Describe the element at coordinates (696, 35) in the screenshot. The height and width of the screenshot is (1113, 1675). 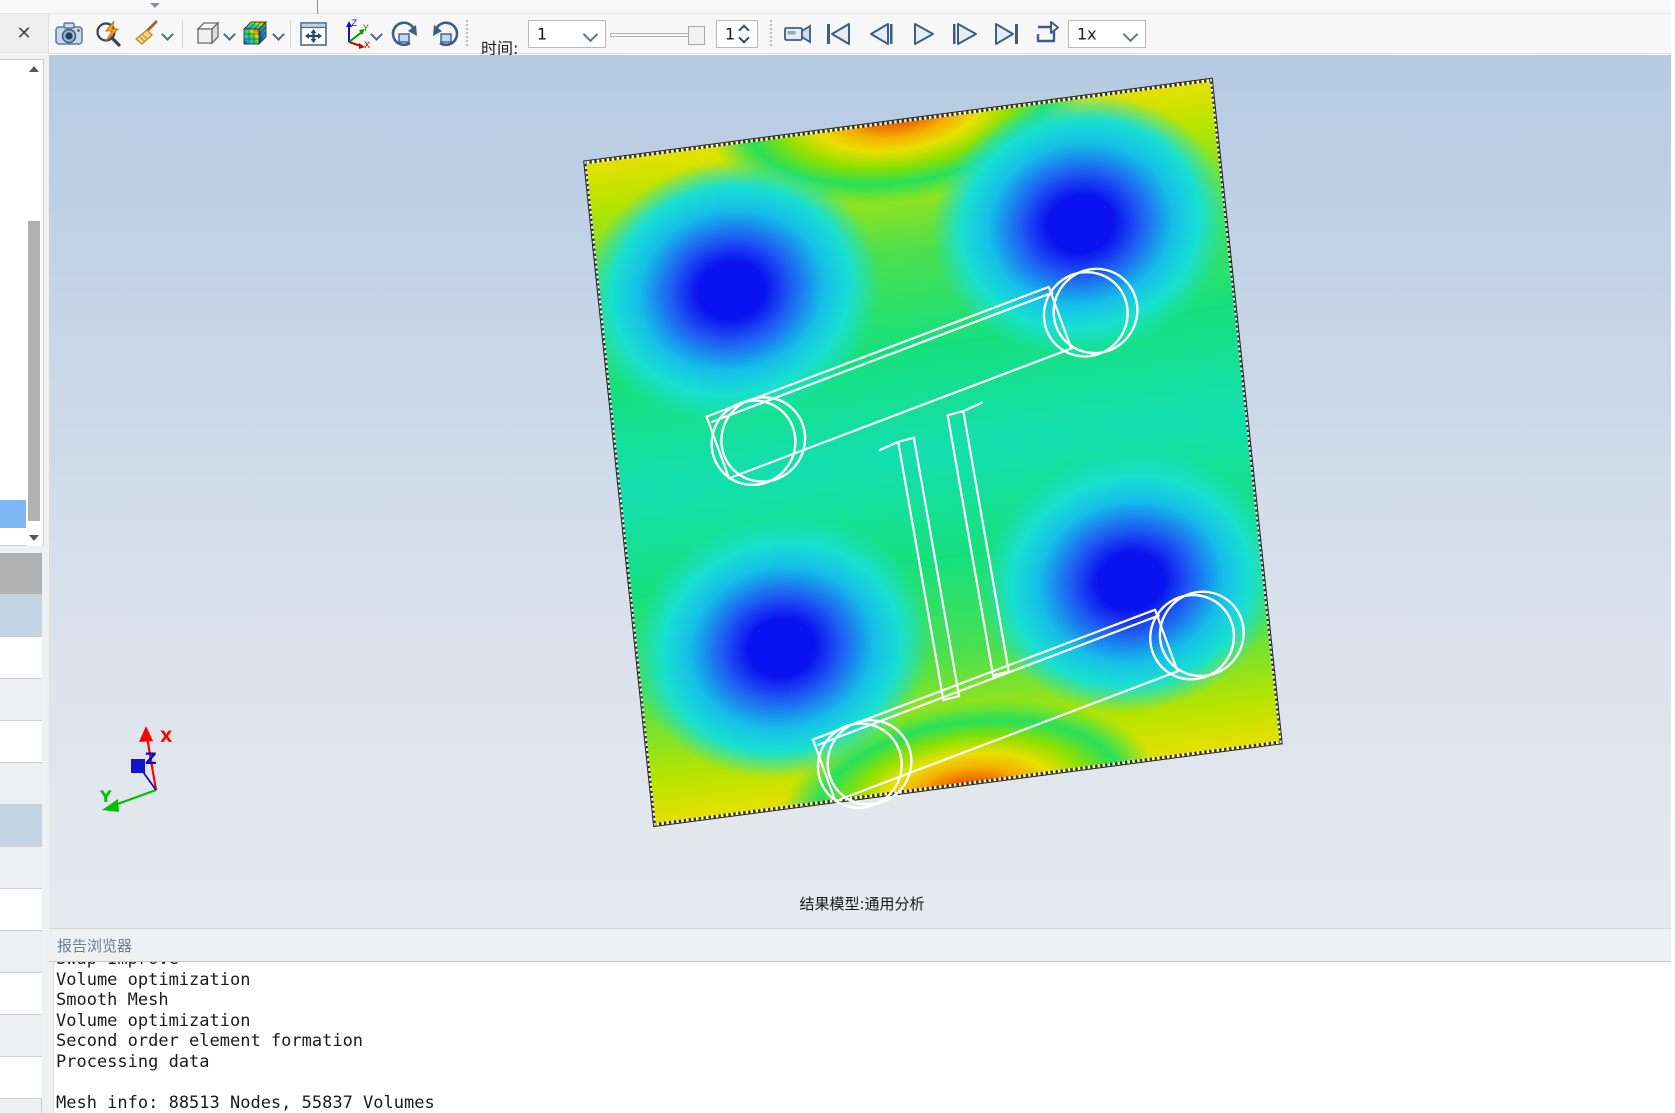
I see `time-slider-thumb` at that location.